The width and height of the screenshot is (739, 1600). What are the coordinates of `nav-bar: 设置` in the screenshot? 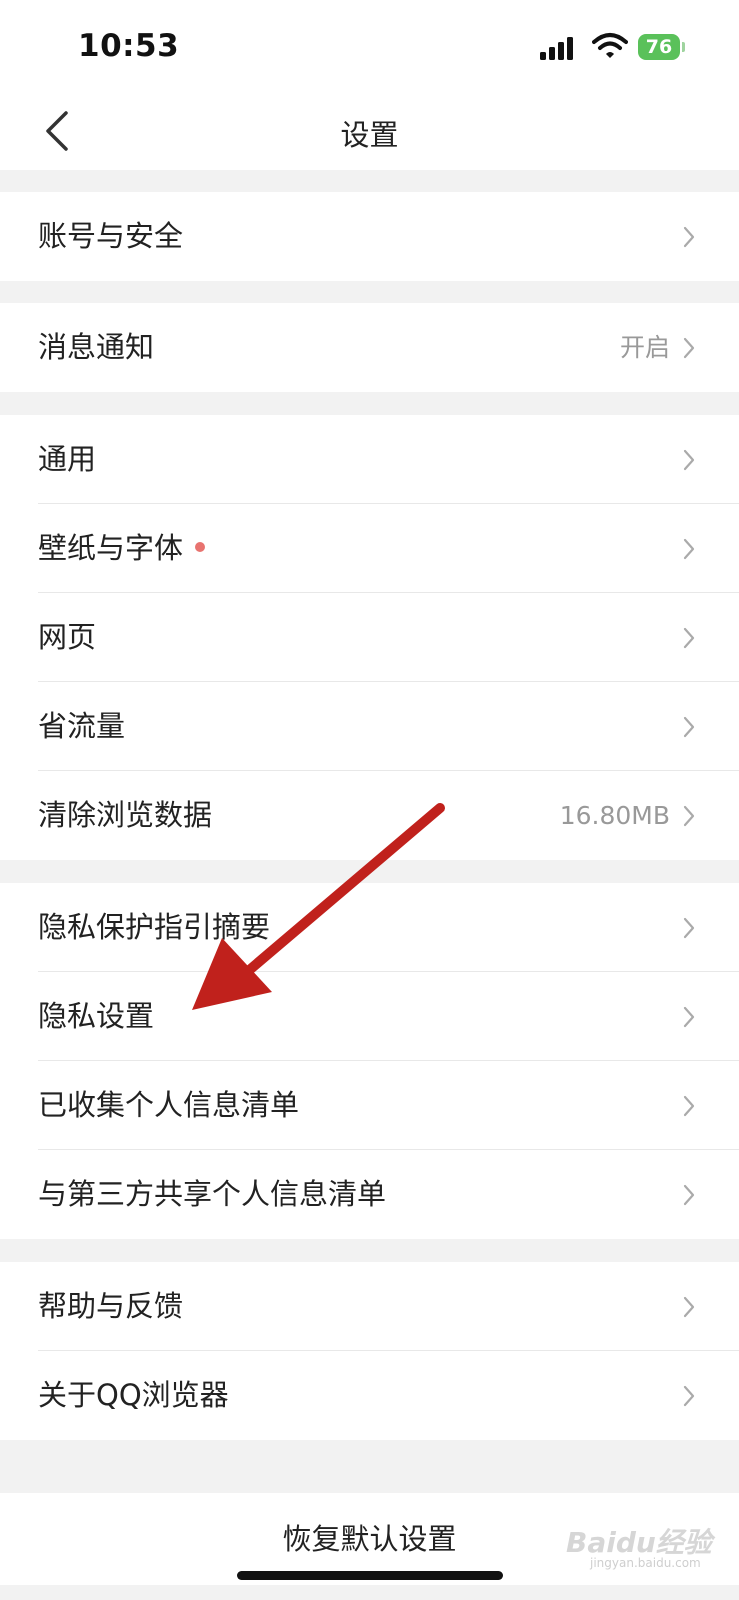 It's located at (369, 131).